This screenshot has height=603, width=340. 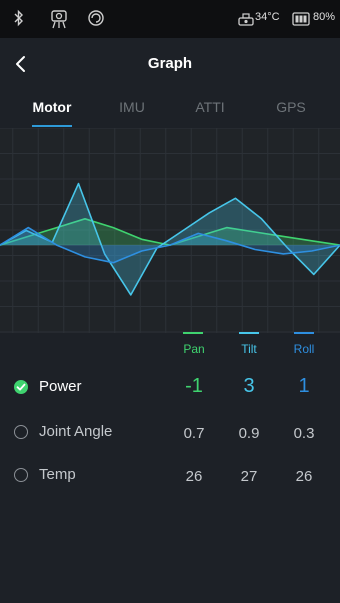 I want to click on row-joint-angle: Joint Angle 0.7 0.9 0.3, so click(x=170, y=432).